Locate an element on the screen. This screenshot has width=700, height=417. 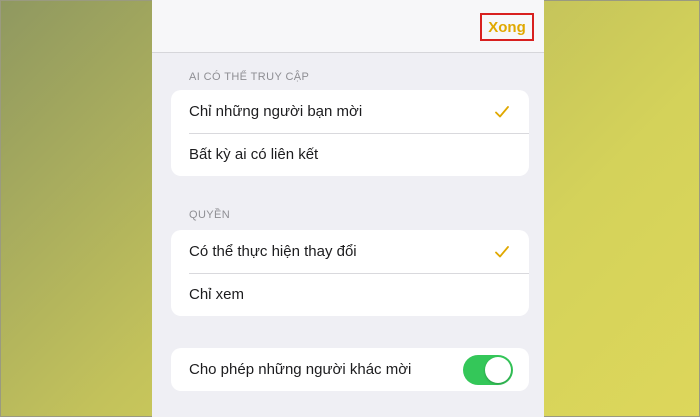
permissions-options-group: Có thể thực hiện thay đổi Chỉ xem is located at coordinates (350, 273).